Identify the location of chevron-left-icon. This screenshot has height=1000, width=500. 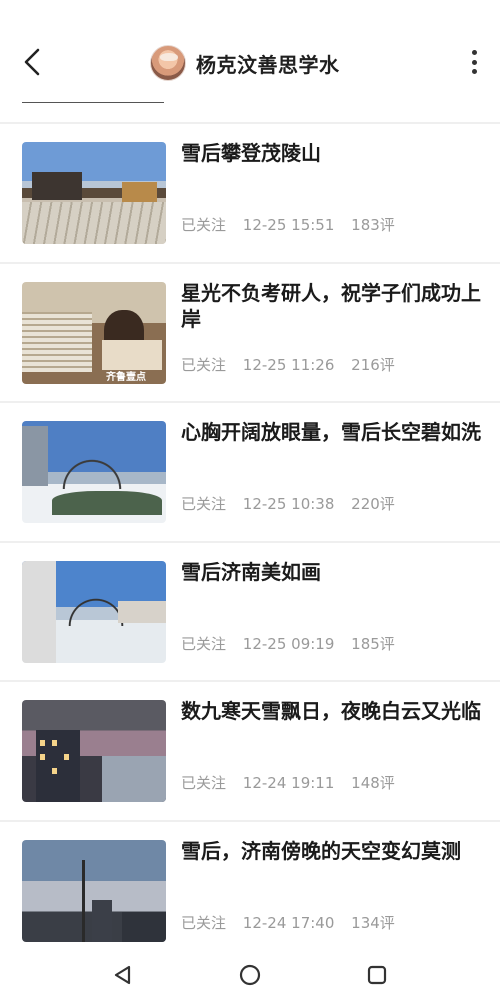
(32, 62).